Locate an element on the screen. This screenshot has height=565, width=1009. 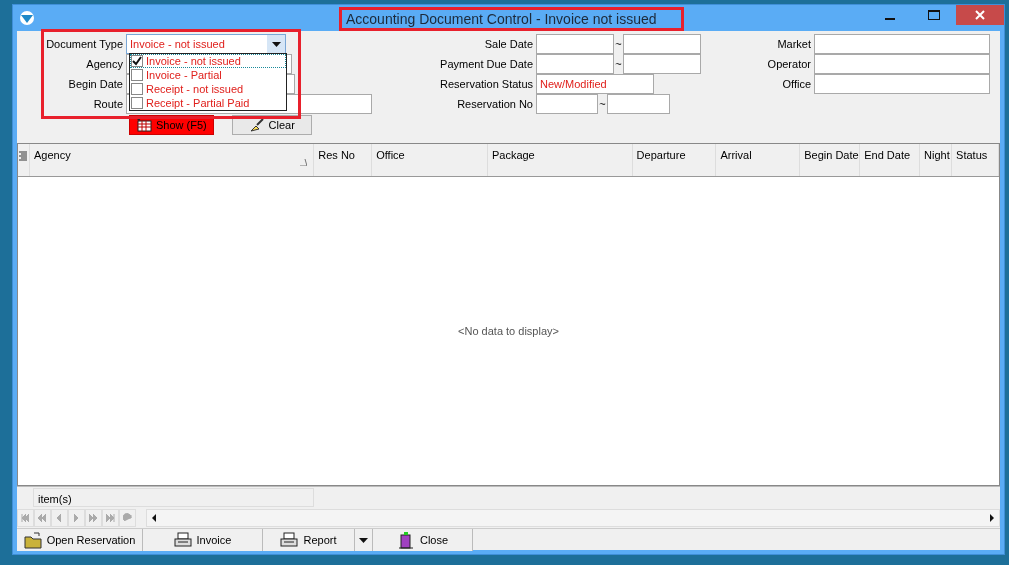
next-icon is located at coordinates (76, 518).